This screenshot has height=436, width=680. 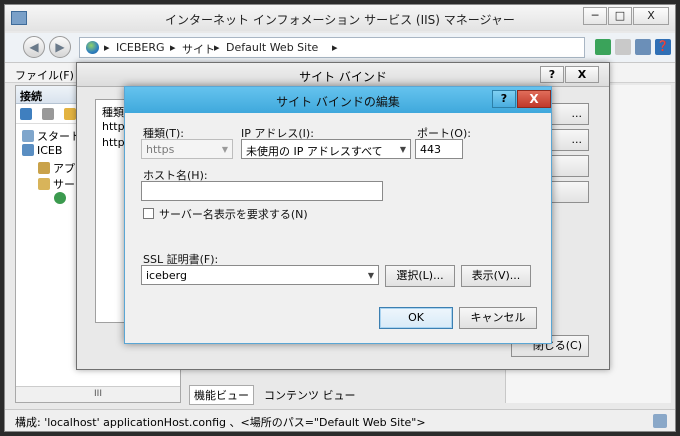 What do you see at coordinates (42, 150) in the screenshot?
I see `tree-item-server: ICEB` at bounding box center [42, 150].